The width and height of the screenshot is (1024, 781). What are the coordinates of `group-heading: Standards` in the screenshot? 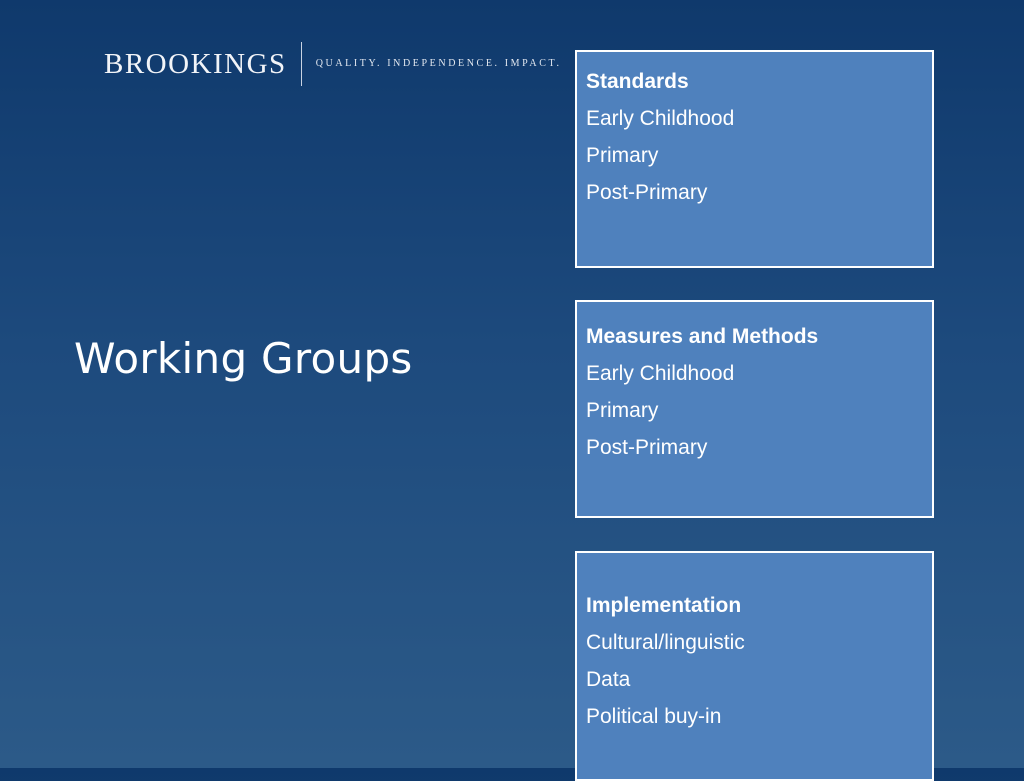 It's located at (637, 81).